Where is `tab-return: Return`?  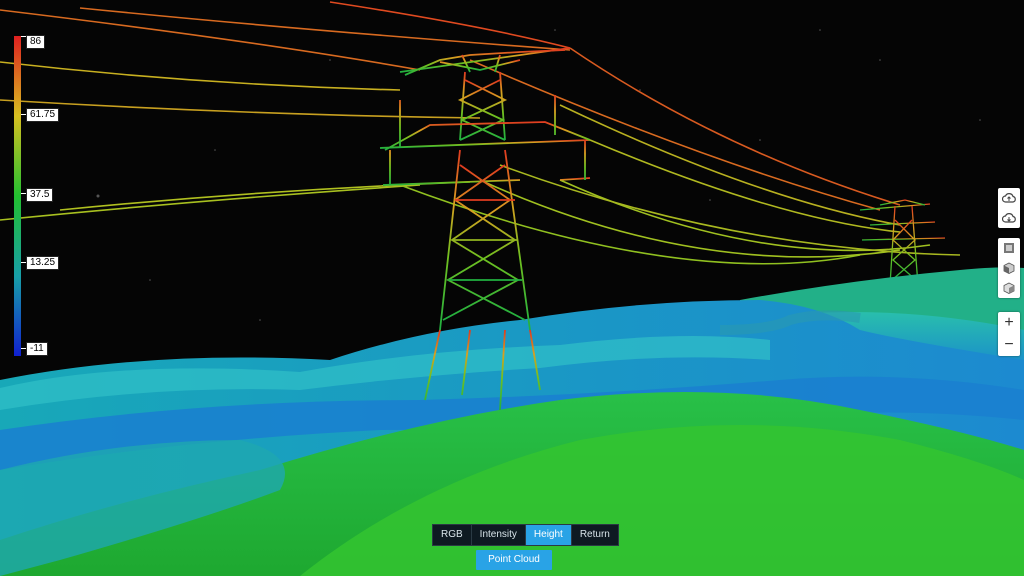 tab-return: Return is located at coordinates (595, 535).